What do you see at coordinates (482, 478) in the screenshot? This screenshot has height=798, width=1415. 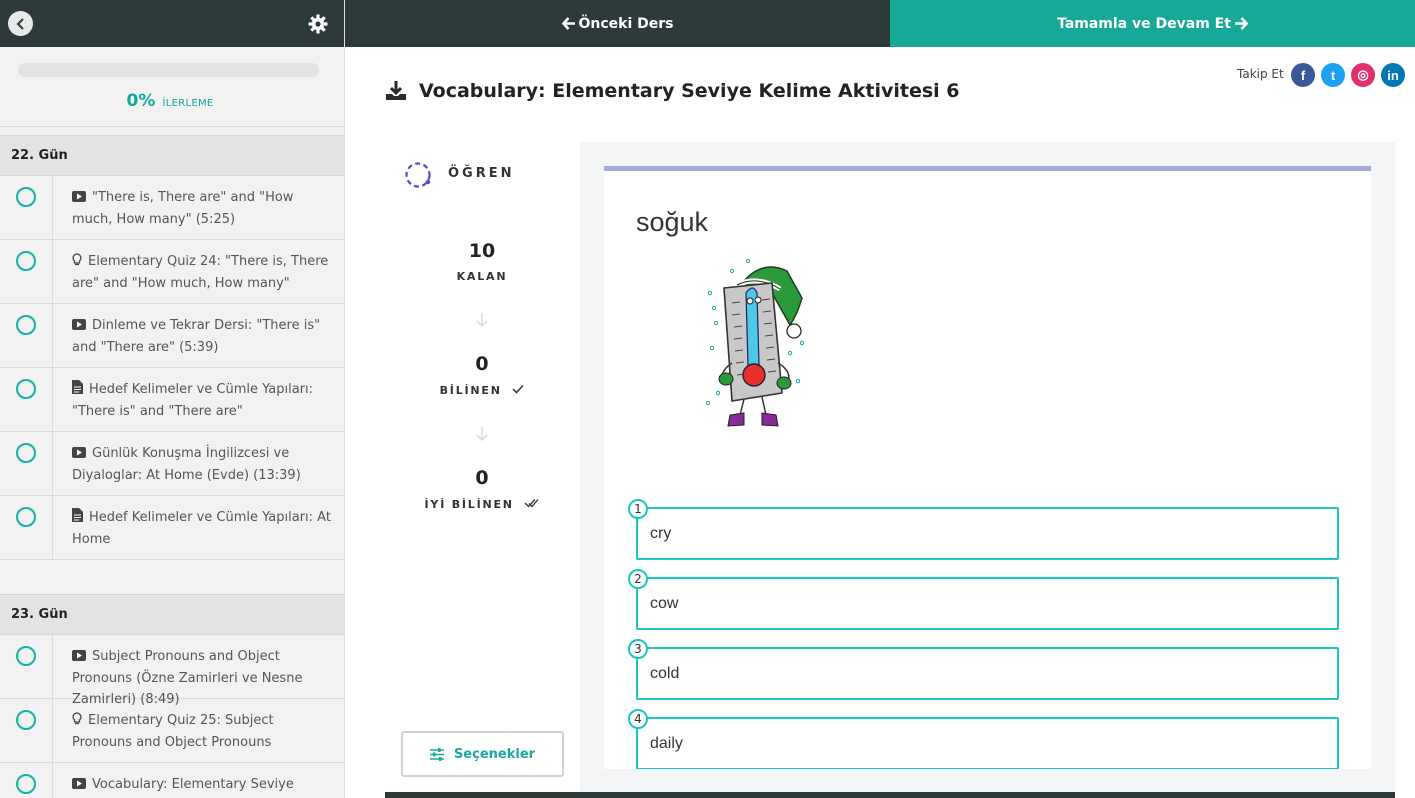 I see `well-known-count: 0` at bounding box center [482, 478].